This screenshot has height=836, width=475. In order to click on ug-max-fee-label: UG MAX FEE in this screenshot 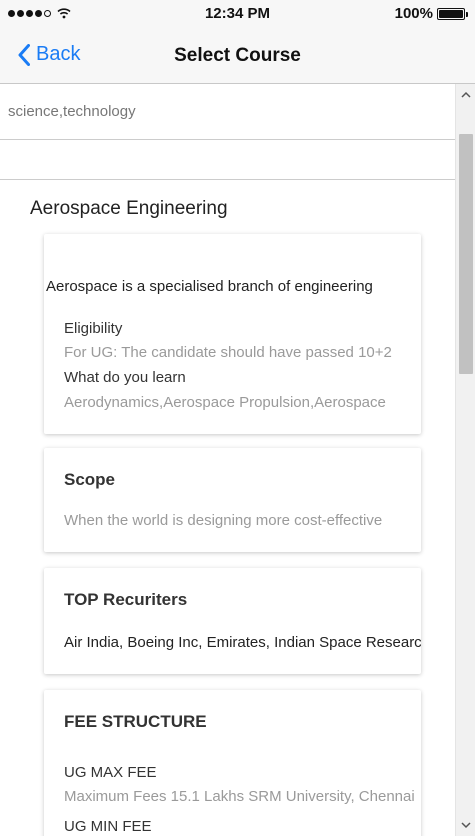, I will do `click(110, 772)`.